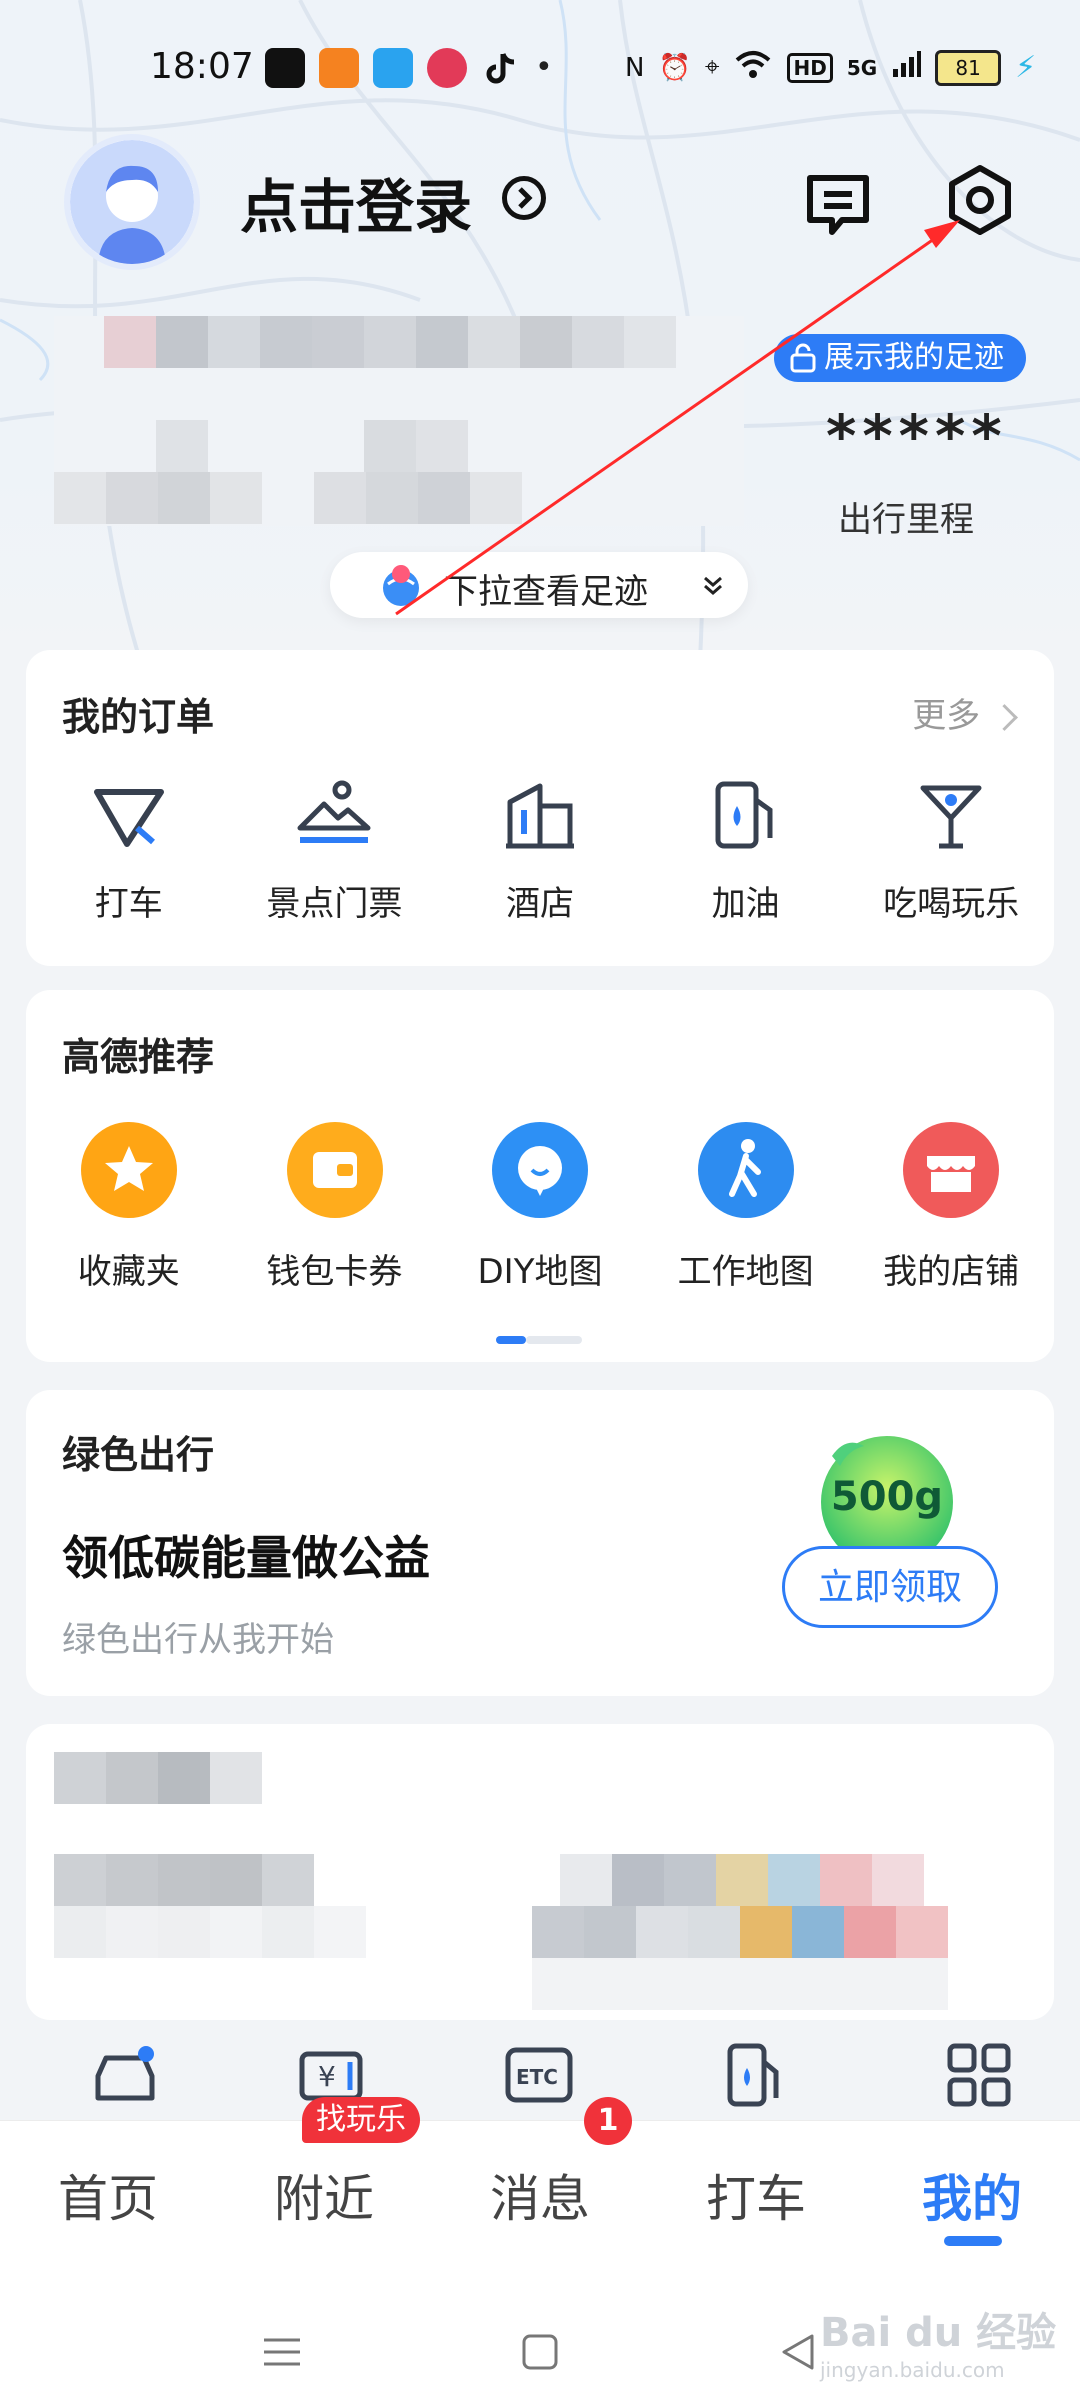 Image resolution: width=1080 pixels, height=2400 pixels. What do you see at coordinates (334, 811) in the screenshot?
I see `scenic-ticket-icon` at bounding box center [334, 811].